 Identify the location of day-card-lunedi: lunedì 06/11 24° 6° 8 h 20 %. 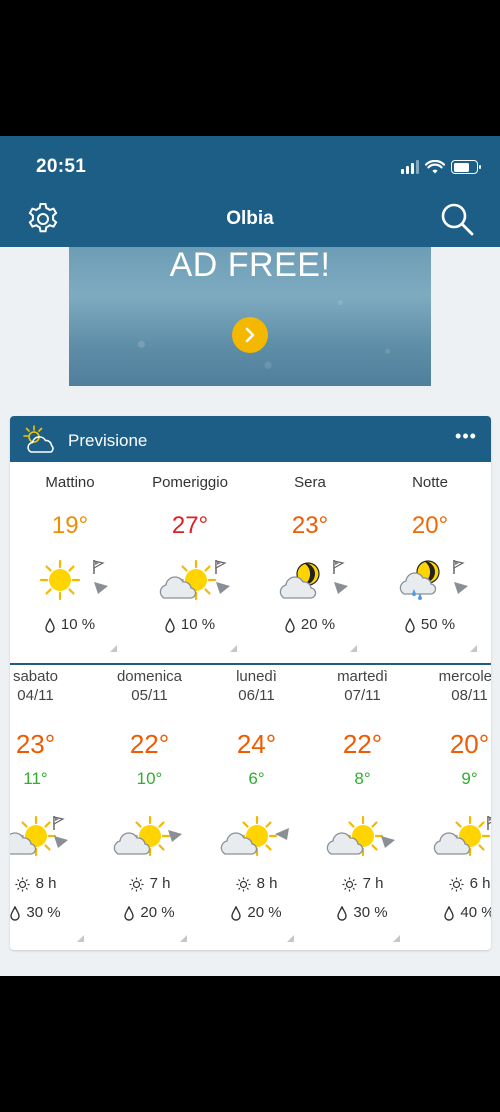
(256, 807).